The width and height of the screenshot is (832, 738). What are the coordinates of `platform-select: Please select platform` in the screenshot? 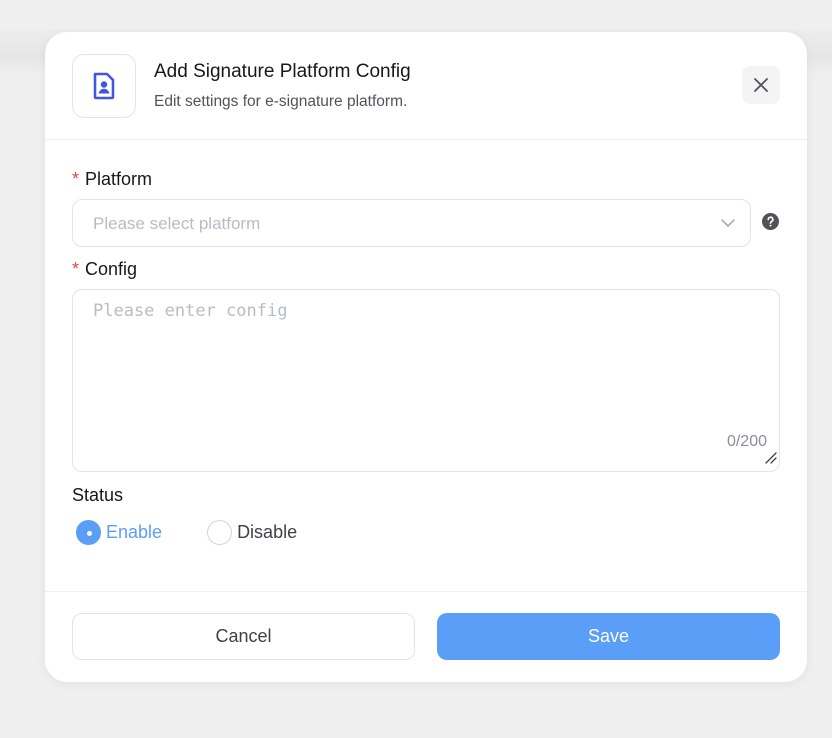 It's located at (411, 223).